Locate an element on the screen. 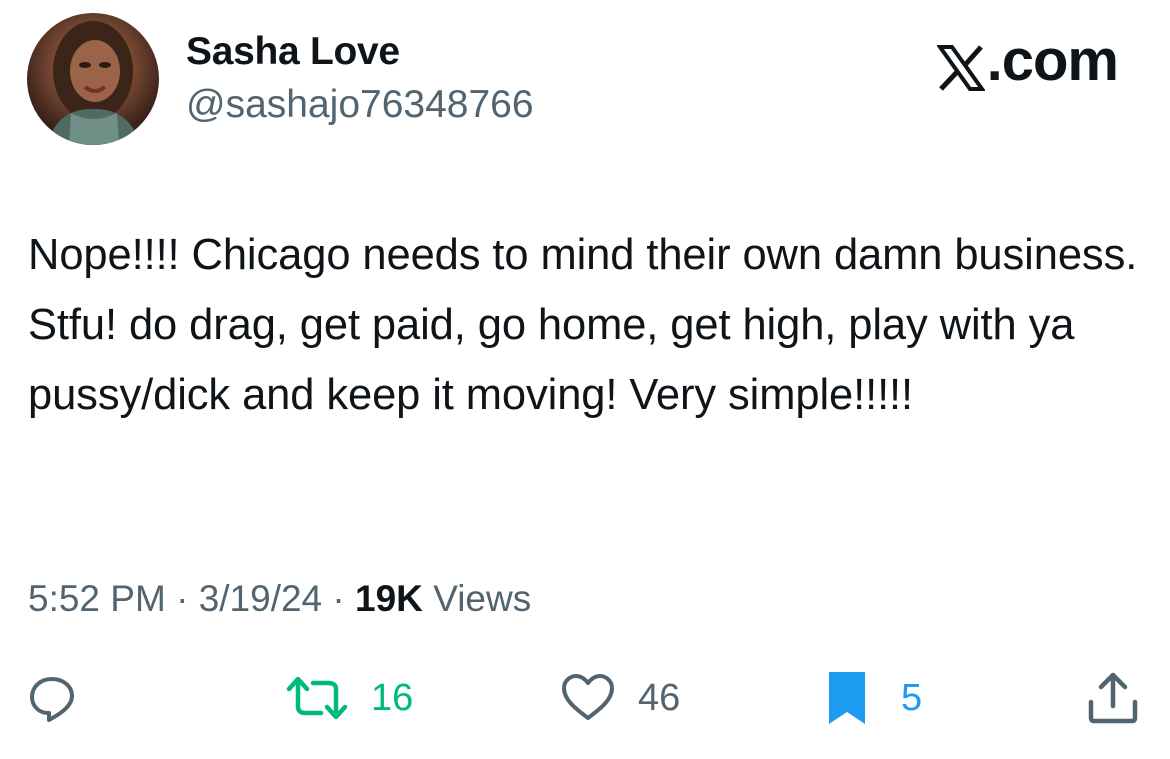  like-button: 46 is located at coordinates (620, 698).